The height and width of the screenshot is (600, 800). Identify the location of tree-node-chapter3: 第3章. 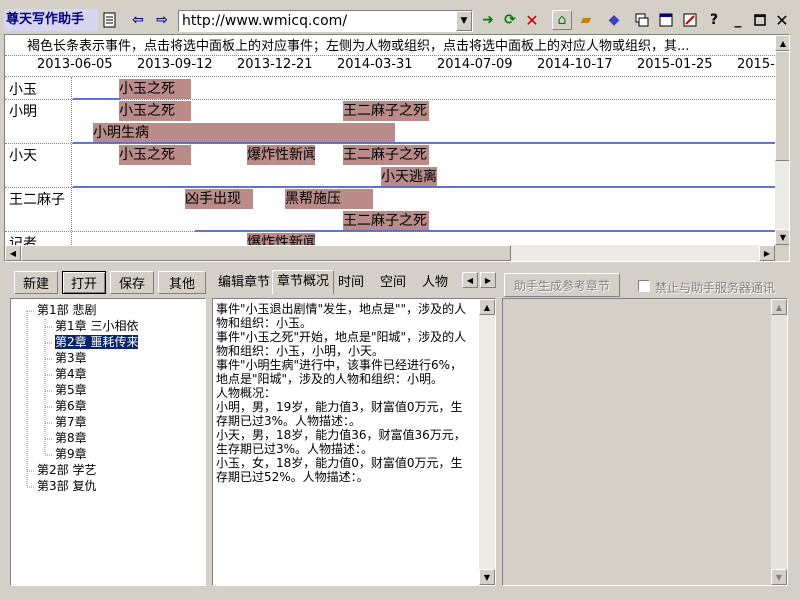
(71, 358).